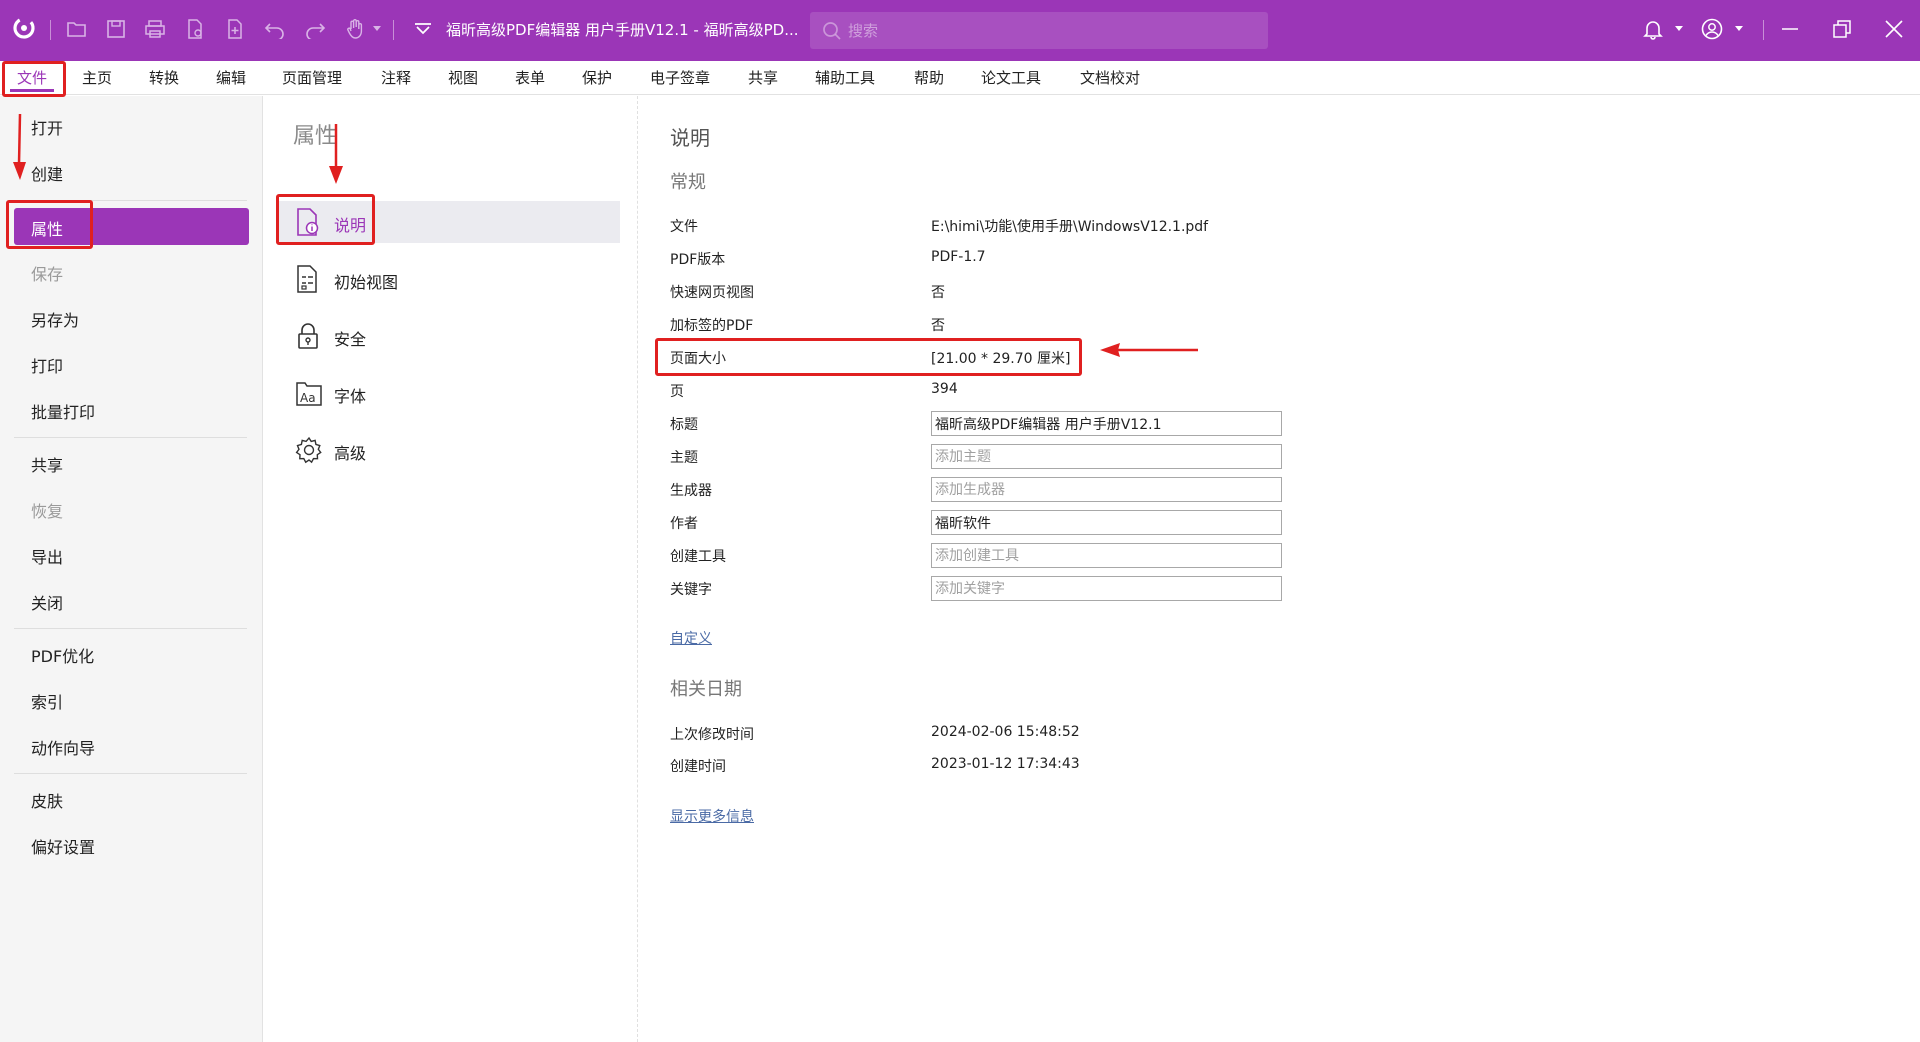  Describe the element at coordinates (396, 78) in the screenshot. I see `menu-comment: 注释` at that location.